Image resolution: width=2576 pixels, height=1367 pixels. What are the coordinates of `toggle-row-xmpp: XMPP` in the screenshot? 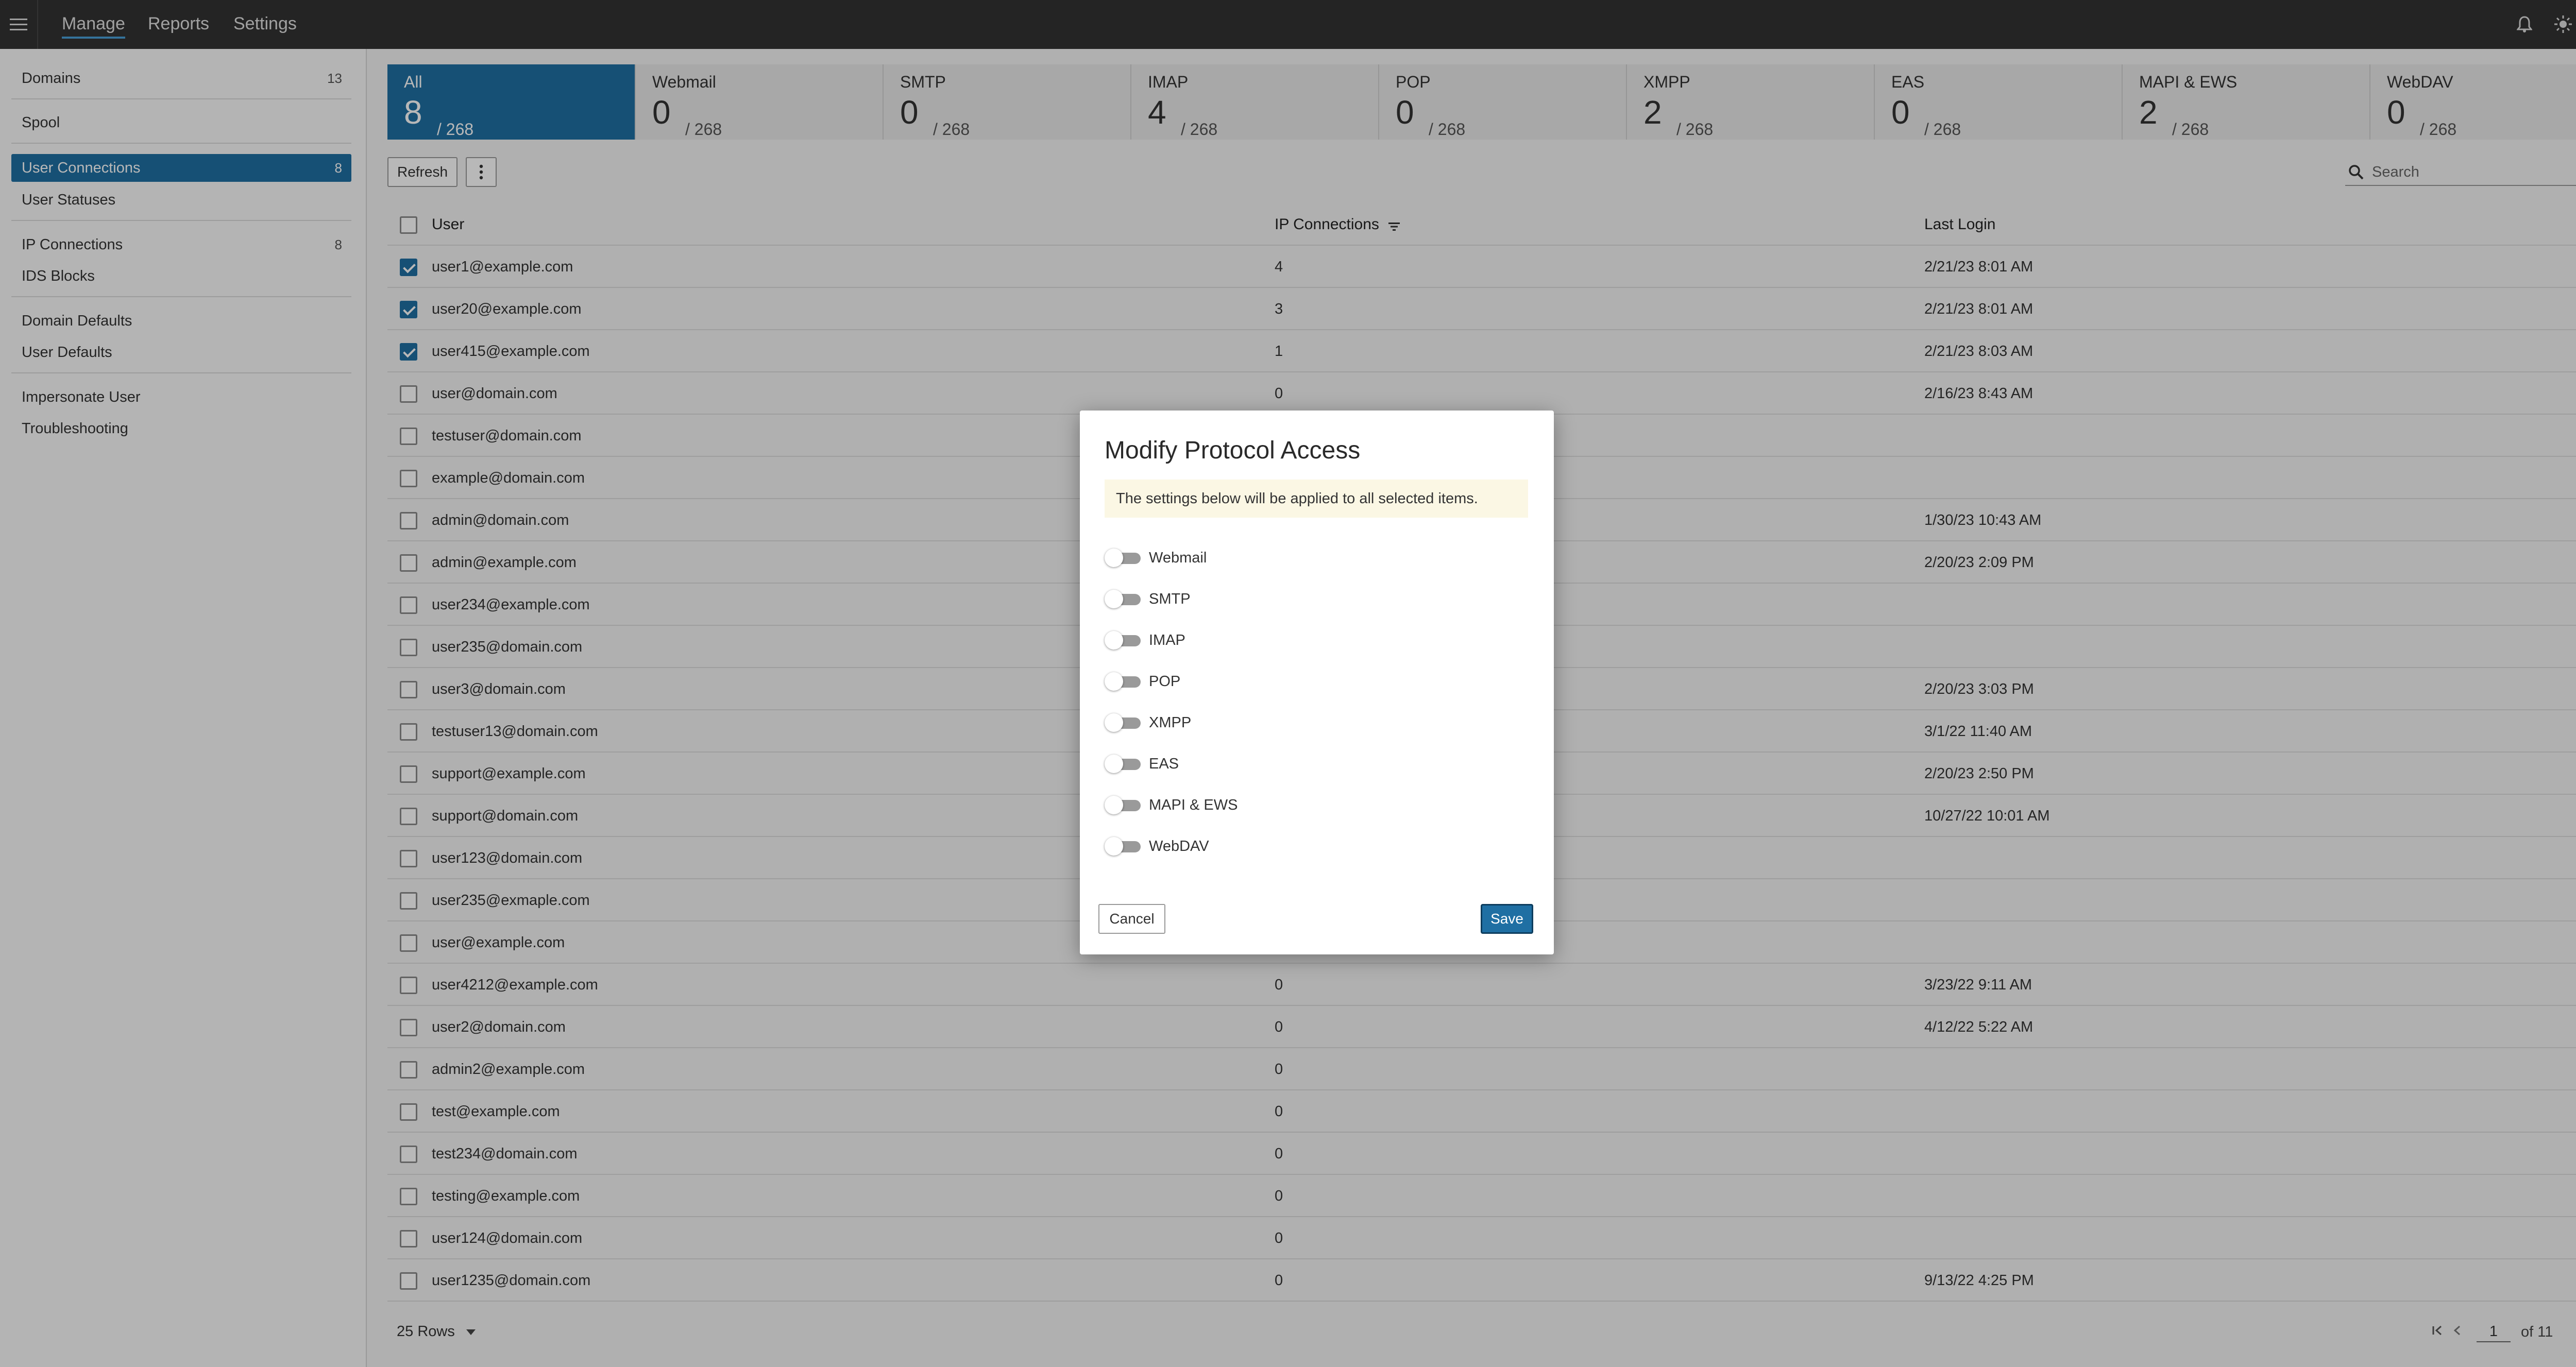 It's located at (1285, 723).